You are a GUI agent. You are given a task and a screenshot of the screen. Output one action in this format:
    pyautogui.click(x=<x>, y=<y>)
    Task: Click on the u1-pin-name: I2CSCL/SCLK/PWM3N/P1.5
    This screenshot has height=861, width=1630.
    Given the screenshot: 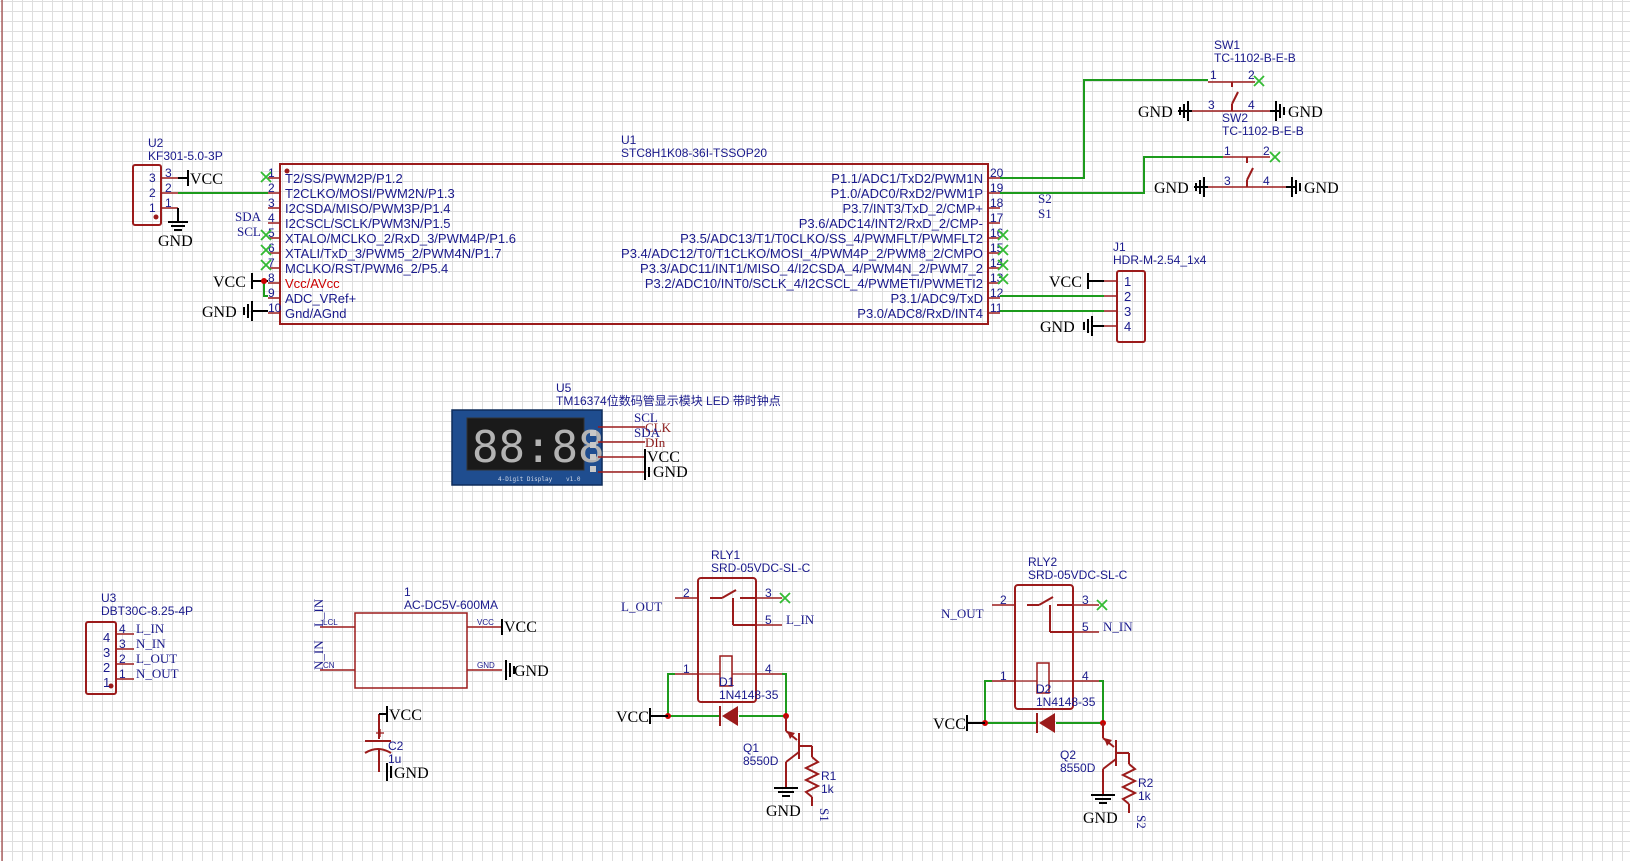 What is the action you would take?
    pyautogui.click(x=367, y=223)
    